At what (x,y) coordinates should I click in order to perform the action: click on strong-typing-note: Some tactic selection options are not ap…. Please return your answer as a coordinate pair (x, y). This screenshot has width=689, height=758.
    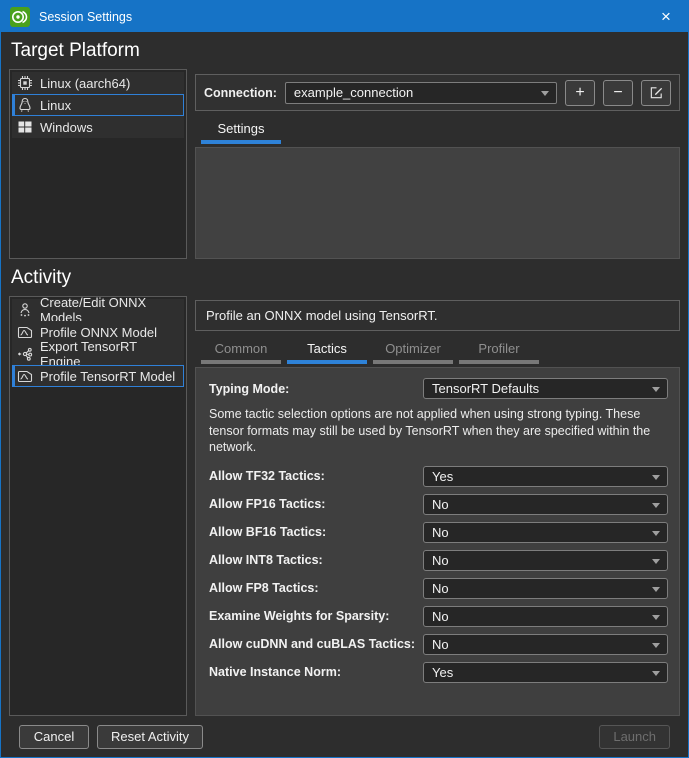
    Looking at the image, I should click on (430, 430).